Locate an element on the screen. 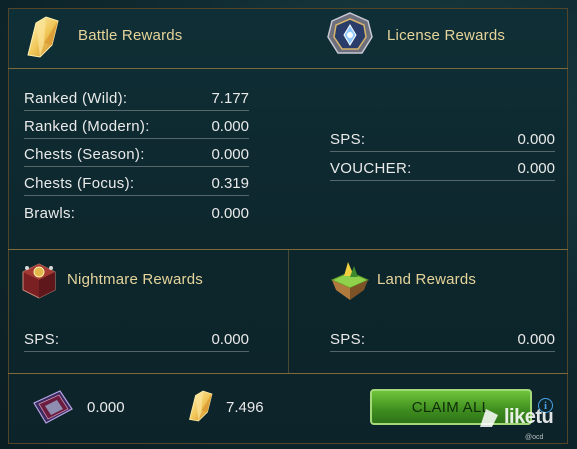 The width and height of the screenshot is (577, 449). voucher-card-icon is located at coordinates (53, 407).